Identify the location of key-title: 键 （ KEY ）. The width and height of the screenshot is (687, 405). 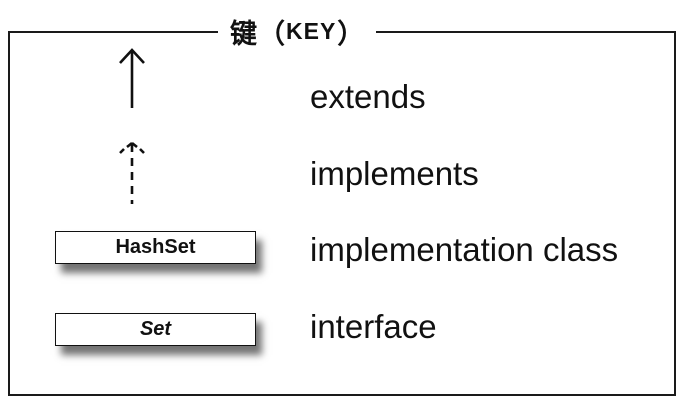
(297, 31).